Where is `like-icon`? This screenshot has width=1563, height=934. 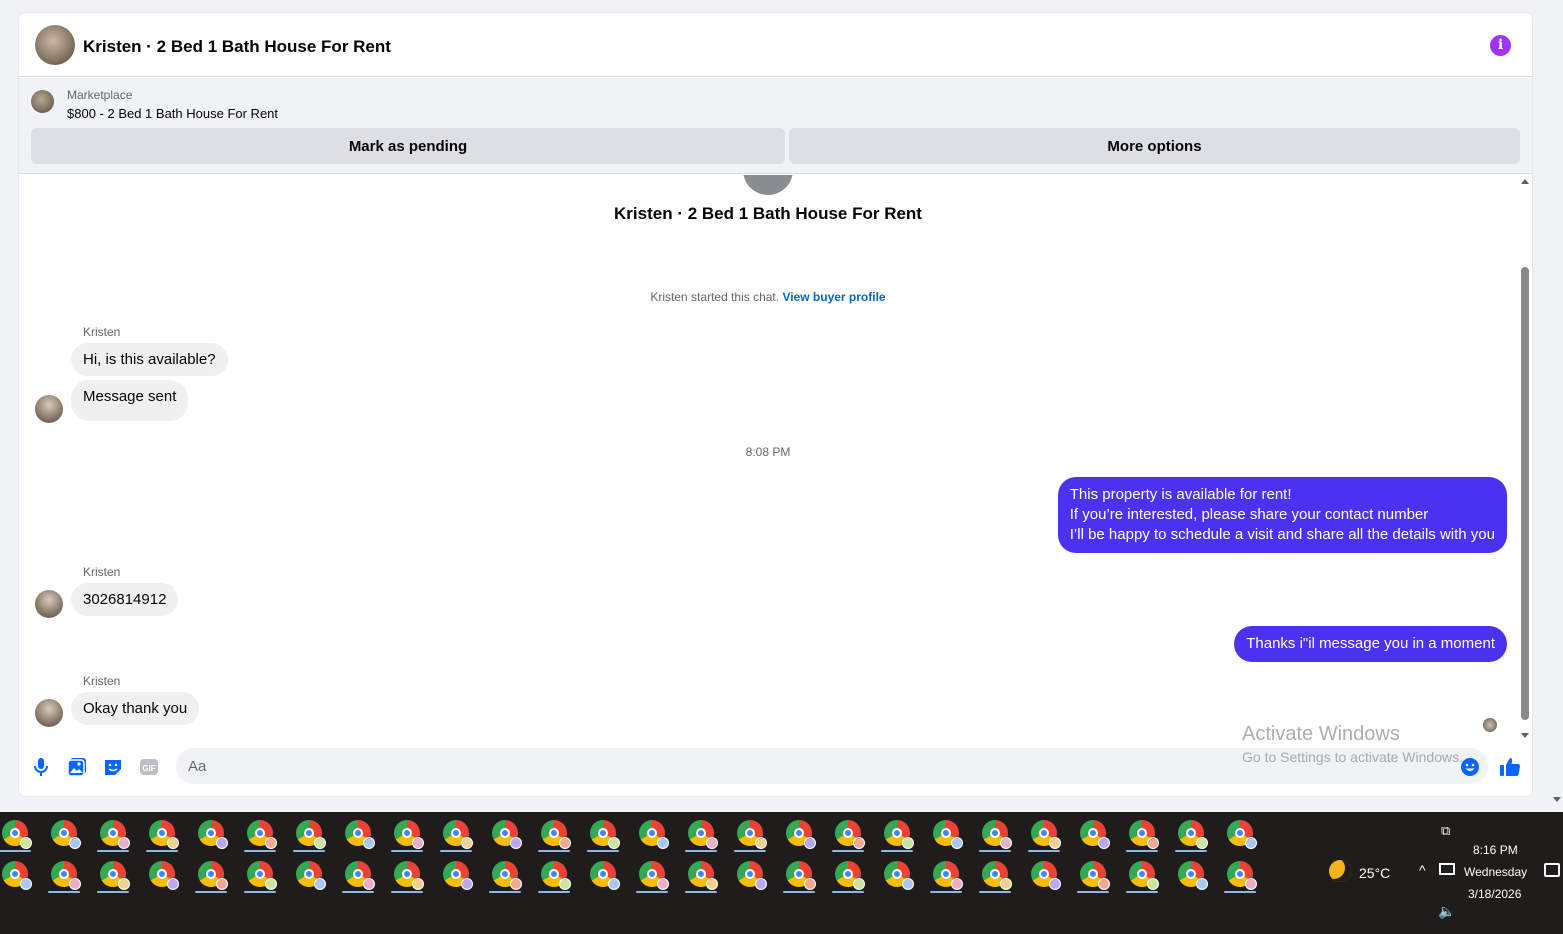
like-icon is located at coordinates (1510, 767).